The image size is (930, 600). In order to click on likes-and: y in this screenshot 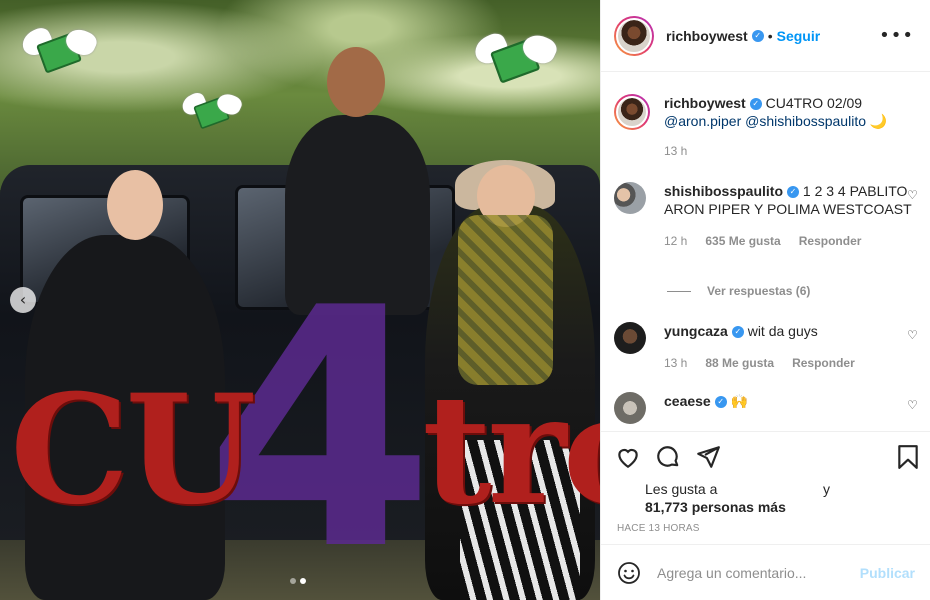, I will do `click(826, 489)`.